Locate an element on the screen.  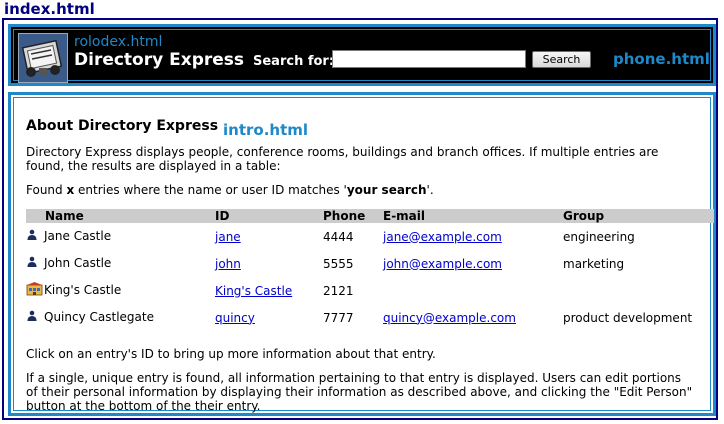
id-cell: King's Castle is located at coordinates (269, 290).